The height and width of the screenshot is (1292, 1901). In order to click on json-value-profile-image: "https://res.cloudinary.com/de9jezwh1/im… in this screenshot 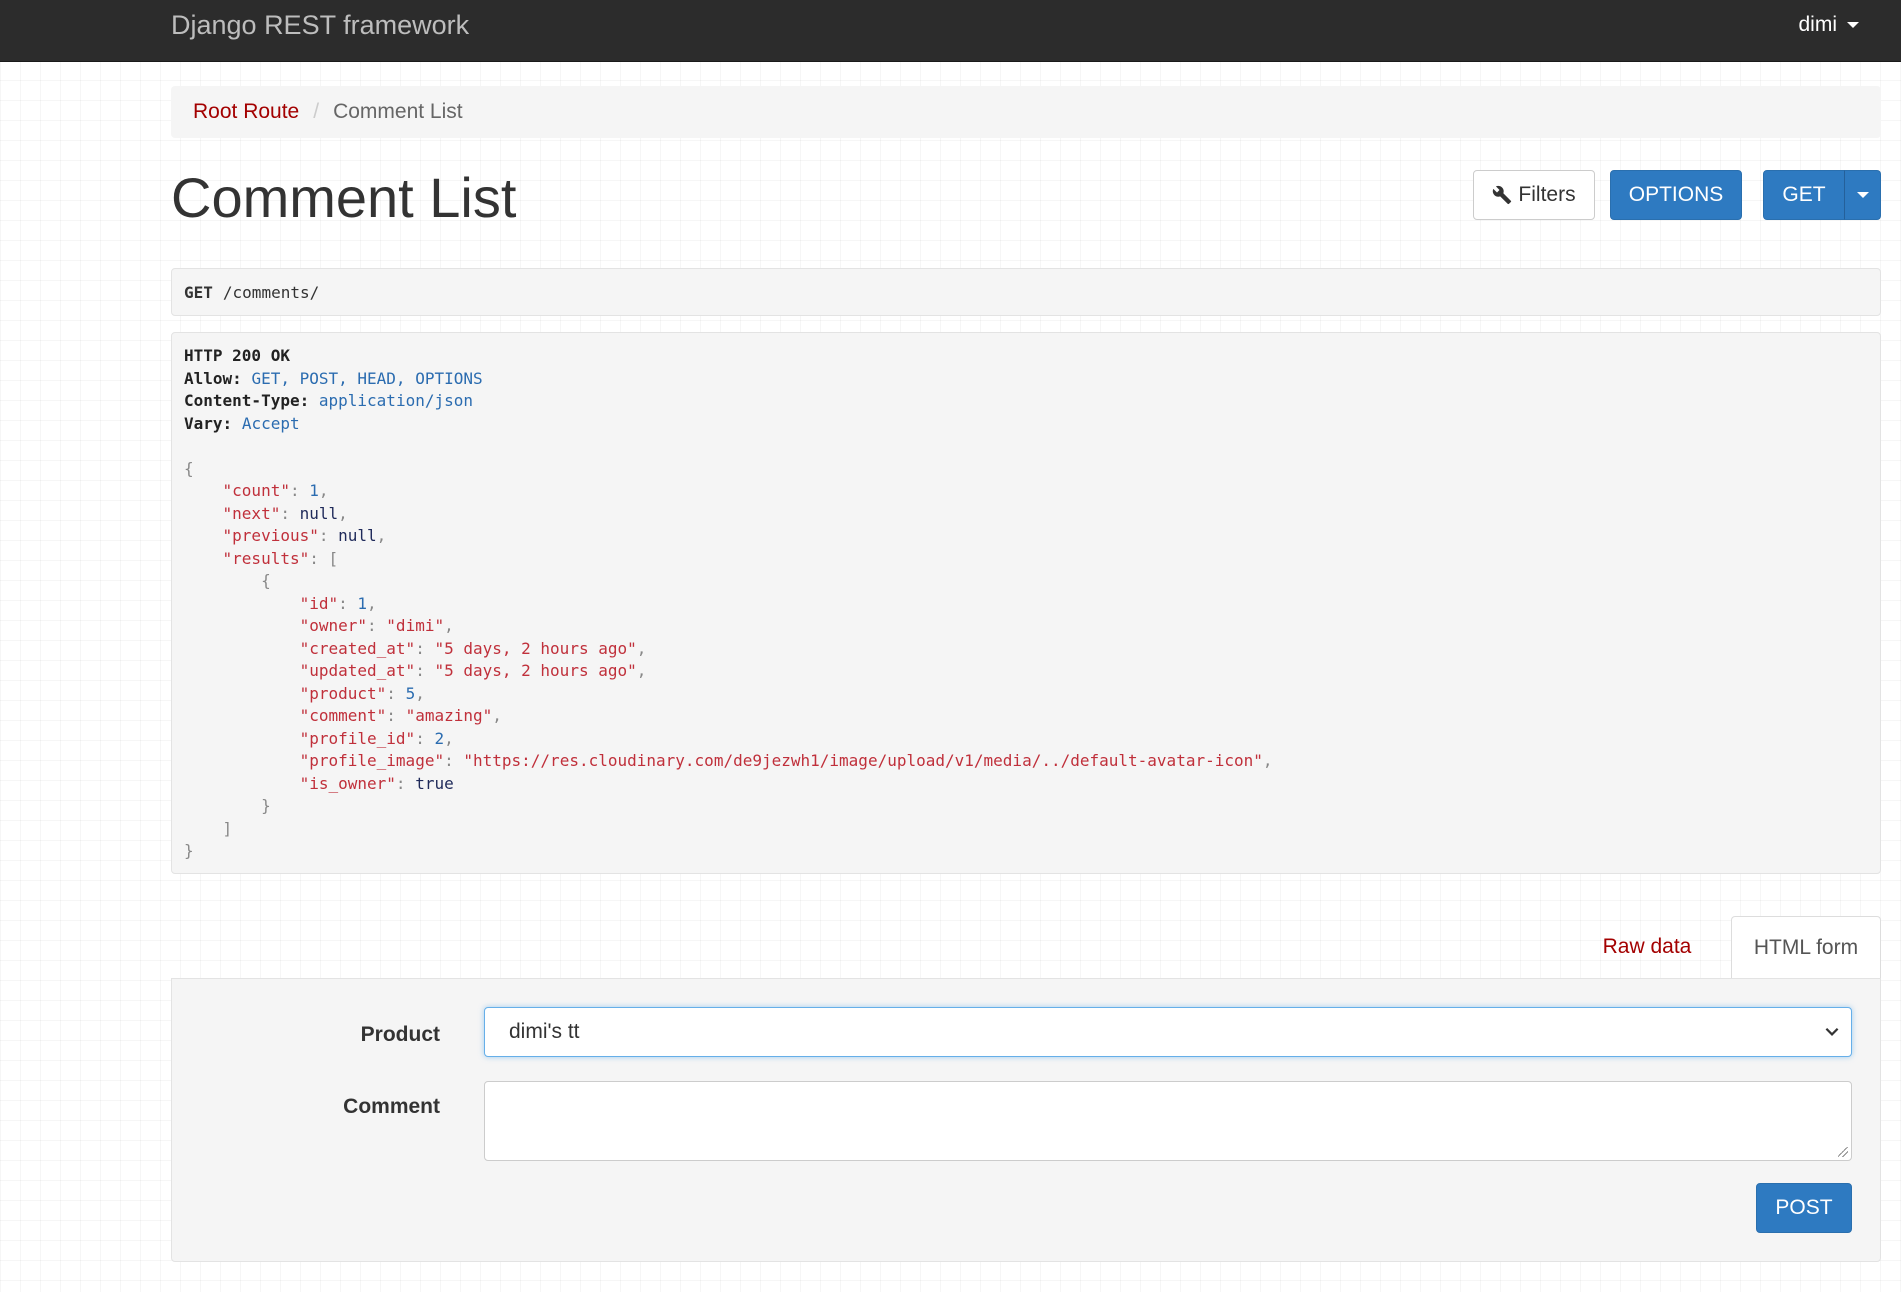, I will do `click(863, 760)`.